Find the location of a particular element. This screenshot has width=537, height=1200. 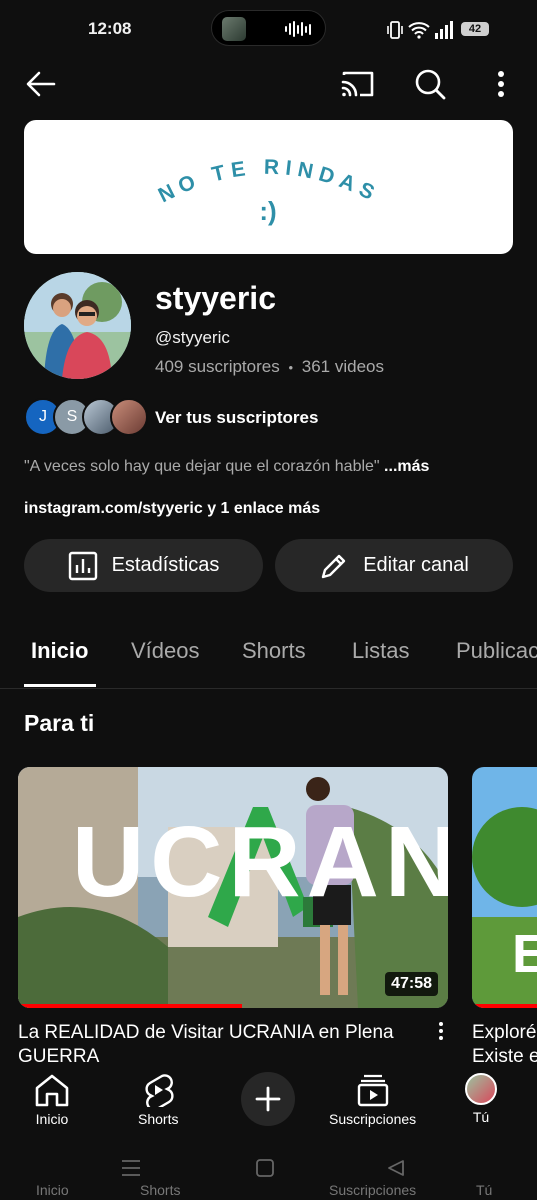

bar-chart-icon is located at coordinates (82, 565).